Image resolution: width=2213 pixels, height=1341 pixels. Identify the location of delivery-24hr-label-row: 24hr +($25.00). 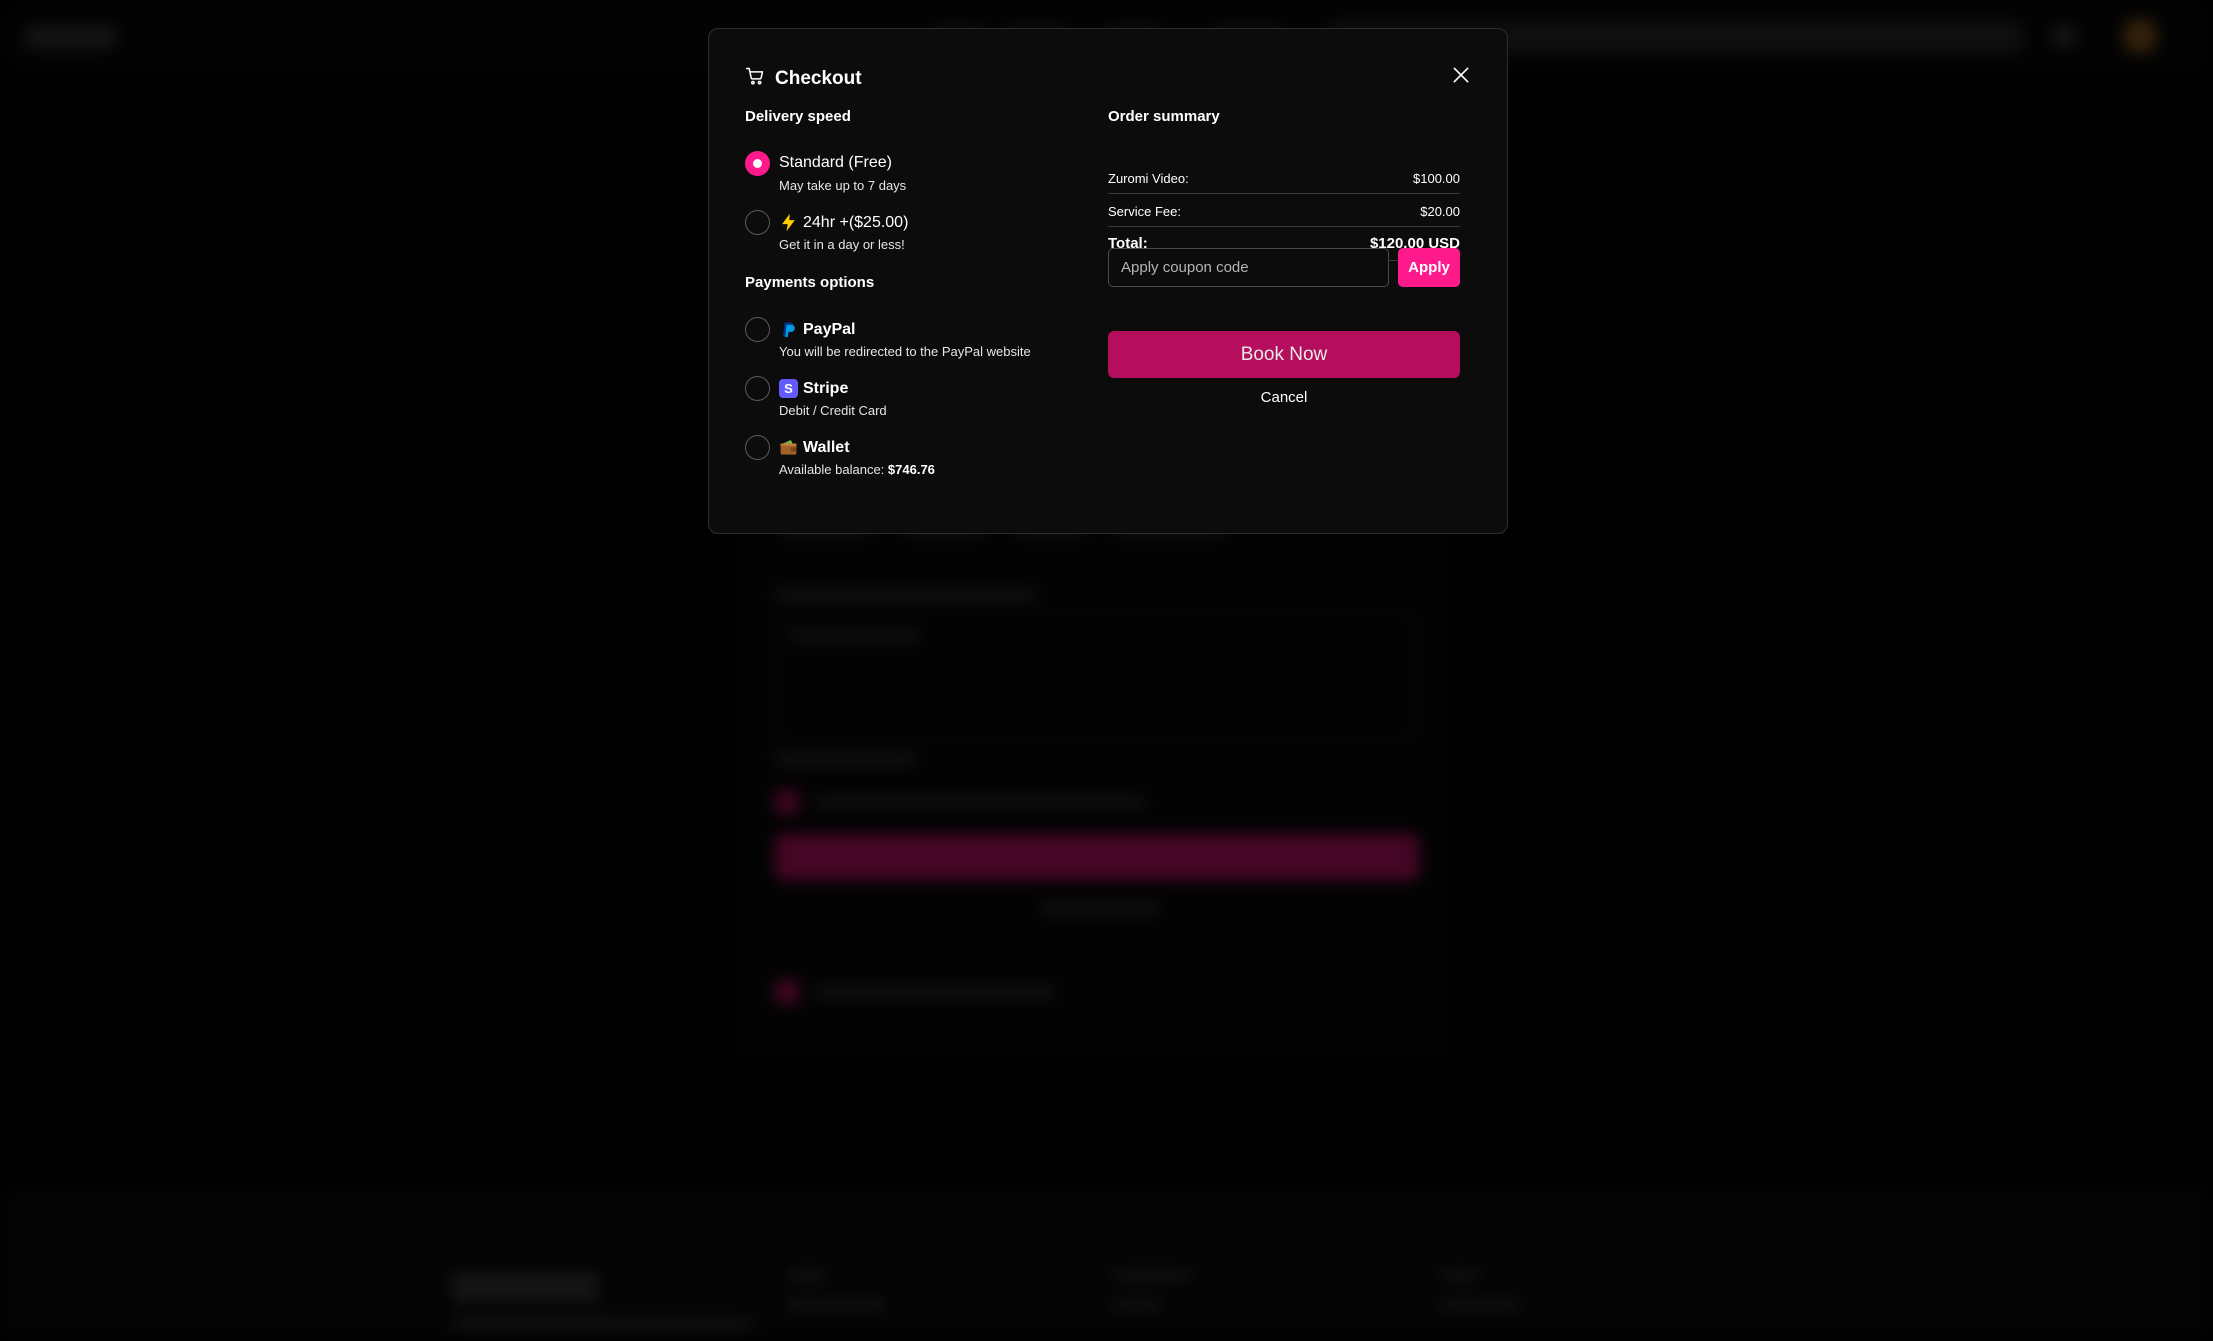
(843, 222).